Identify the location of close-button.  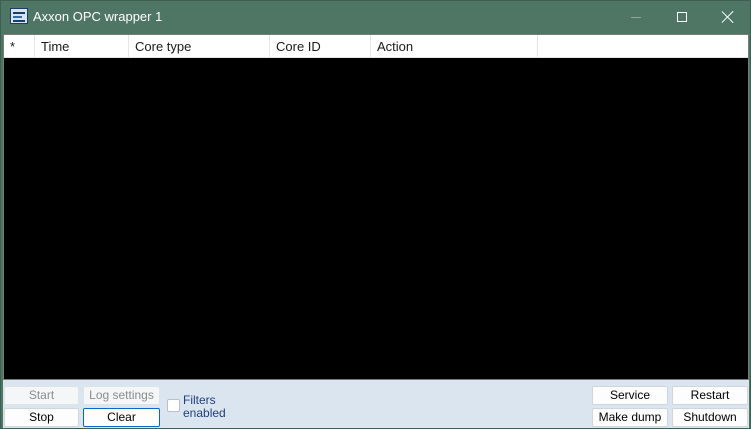
(728, 17).